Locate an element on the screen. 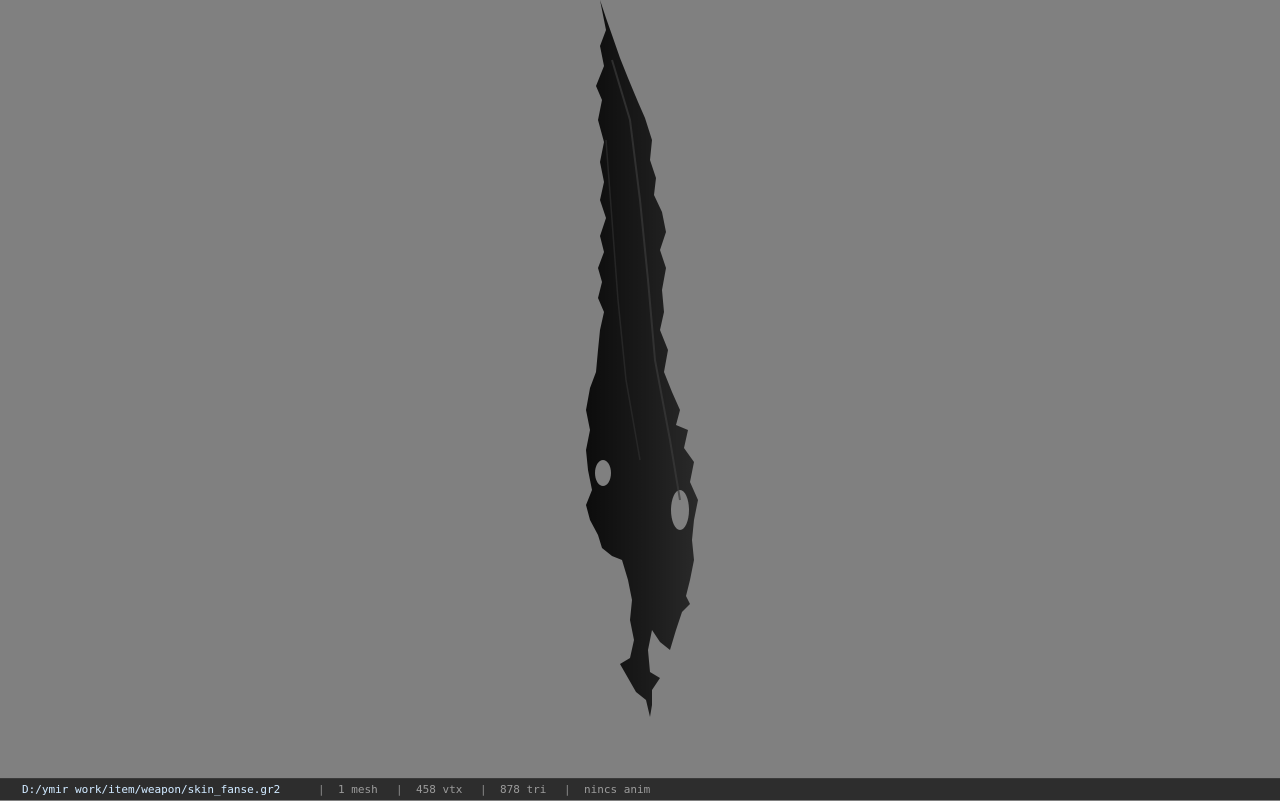 Image resolution: width=1280 pixels, height=801 pixels. blade-silhouette is located at coordinates (642, 358).